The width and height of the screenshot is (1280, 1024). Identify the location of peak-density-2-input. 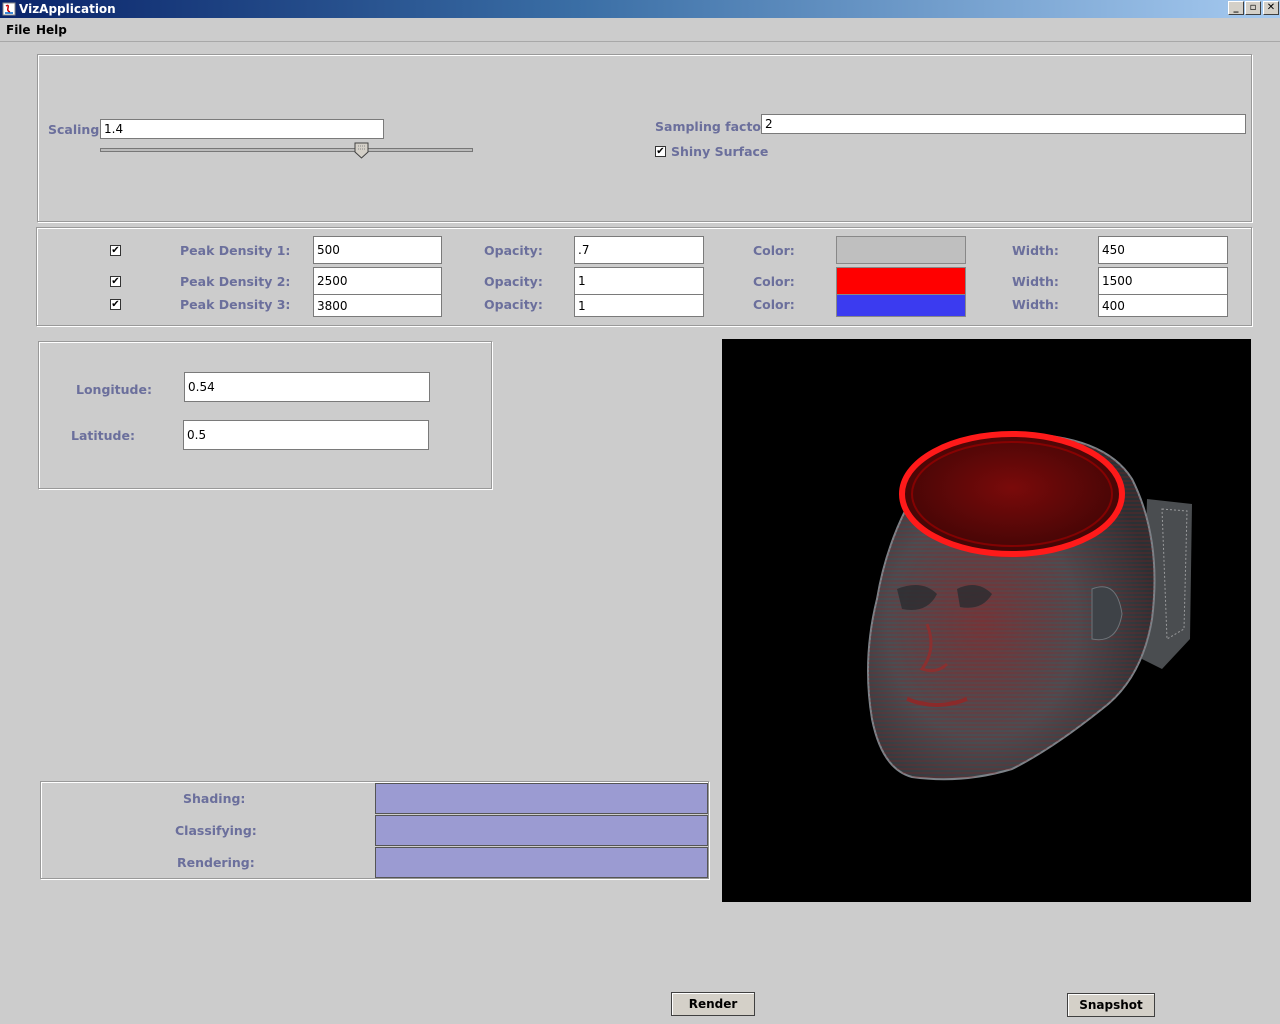
(377, 281).